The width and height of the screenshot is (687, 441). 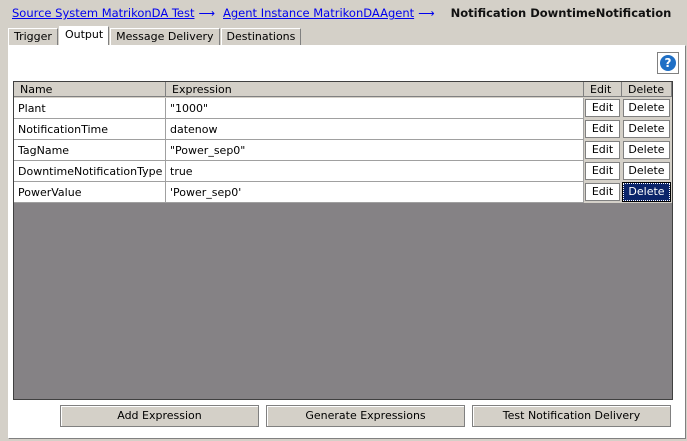 I want to click on help-button: ?, so click(x=668, y=63).